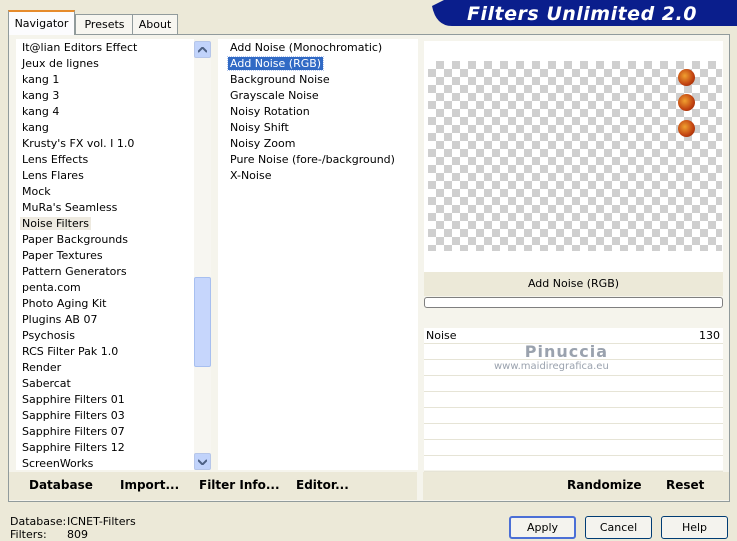  I want to click on filter-item-label: Add Noise (RGB), so click(275, 63).